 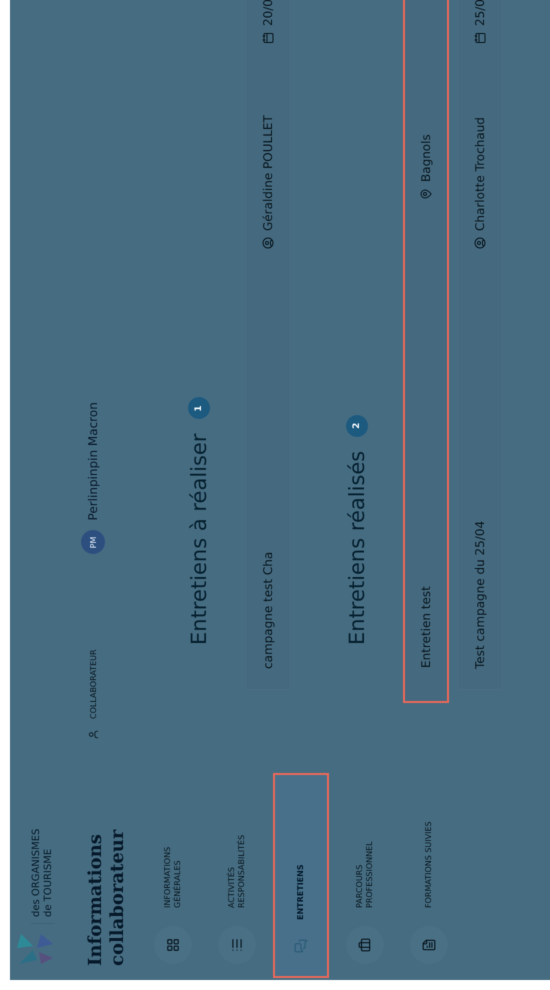 I want to click on interview-title: campagne test Cha, so click(x=268, y=609).